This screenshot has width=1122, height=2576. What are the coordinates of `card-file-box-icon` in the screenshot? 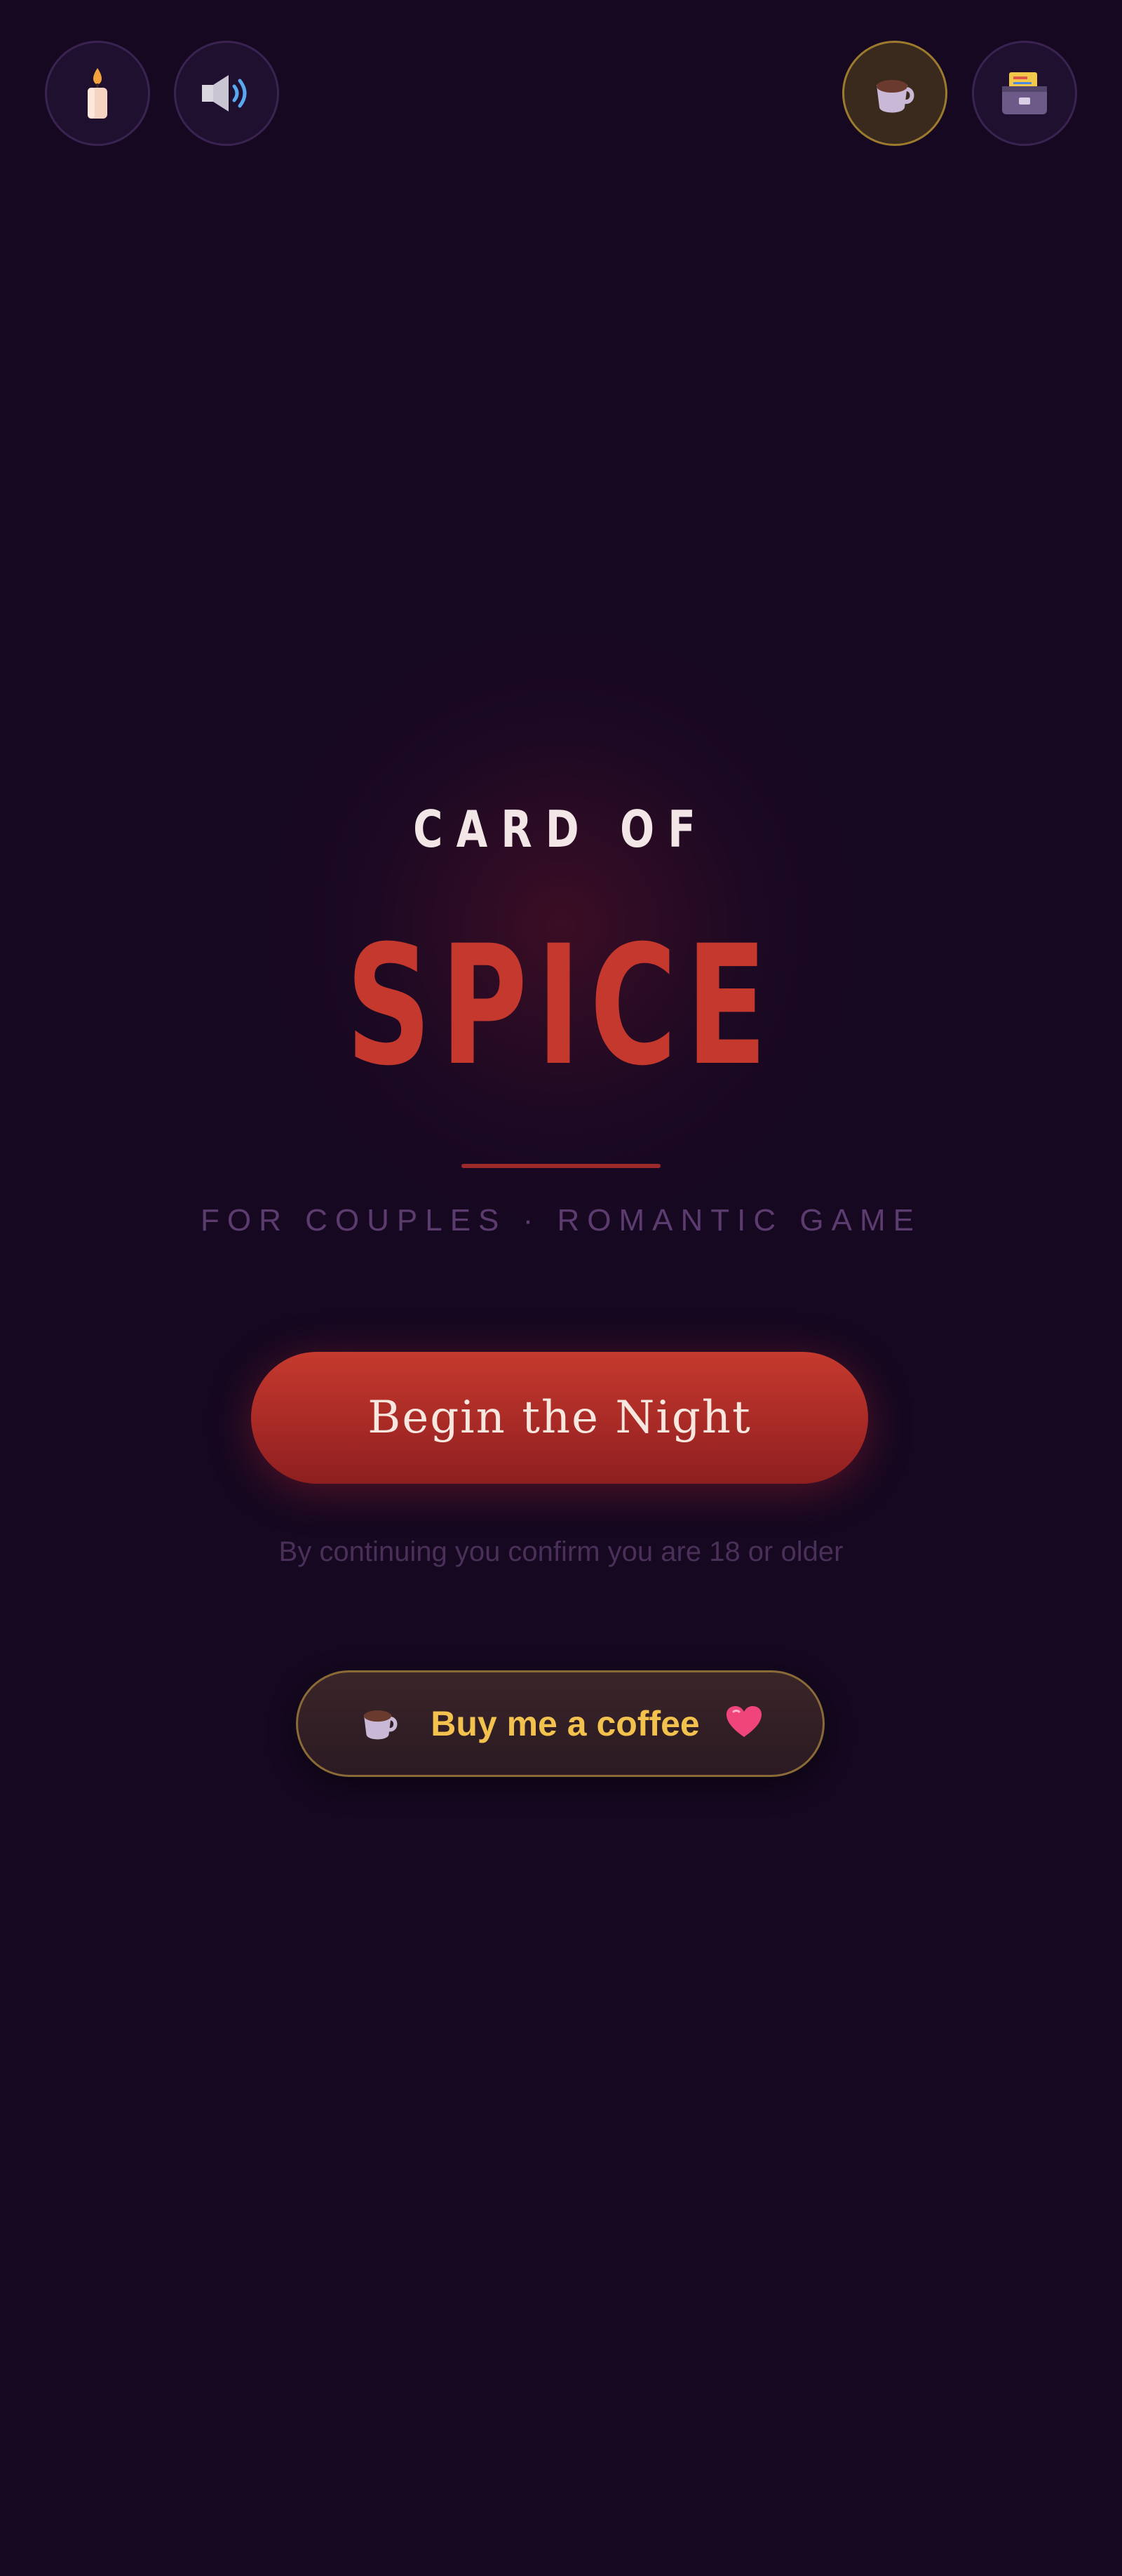 It's located at (1024, 93).